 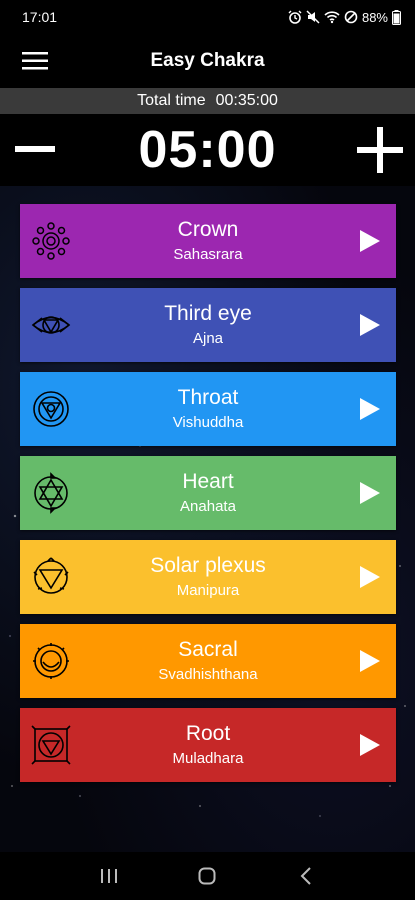 I want to click on chakra-name: Sacral, so click(x=208, y=649).